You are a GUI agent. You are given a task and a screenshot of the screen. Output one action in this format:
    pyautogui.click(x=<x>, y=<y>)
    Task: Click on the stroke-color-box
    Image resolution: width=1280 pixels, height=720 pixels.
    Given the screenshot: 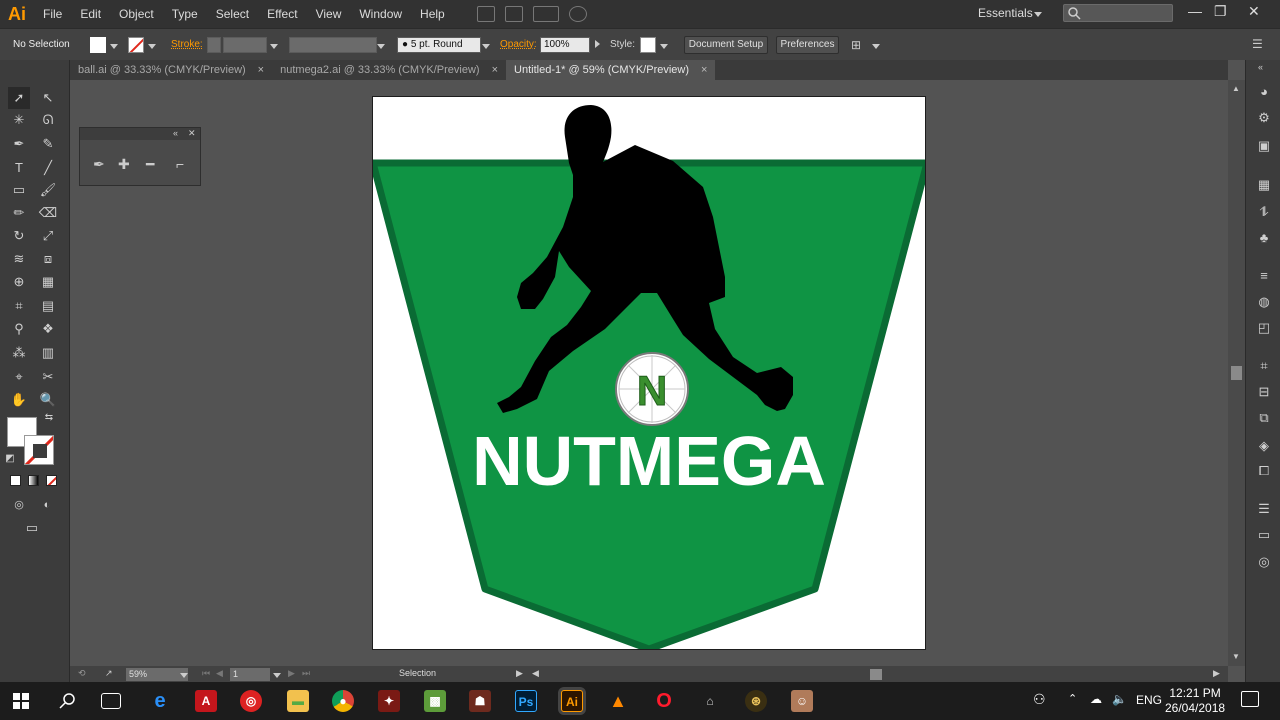 What is the action you would take?
    pyautogui.click(x=39, y=450)
    